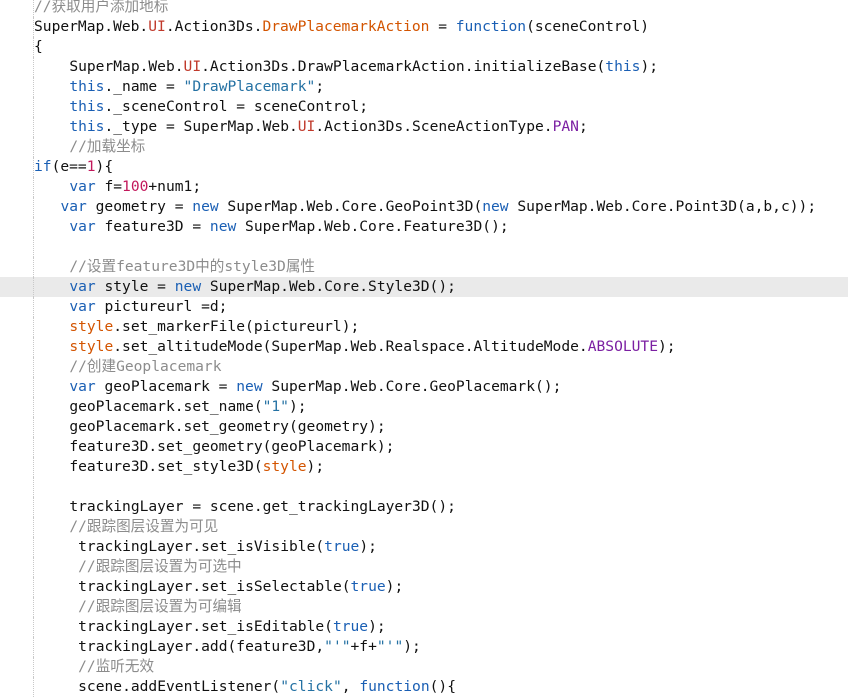 This screenshot has width=848, height=697. Describe the element at coordinates (192, 266) in the screenshot. I see `code-token: //设置feature3D中的style3D属性` at that location.